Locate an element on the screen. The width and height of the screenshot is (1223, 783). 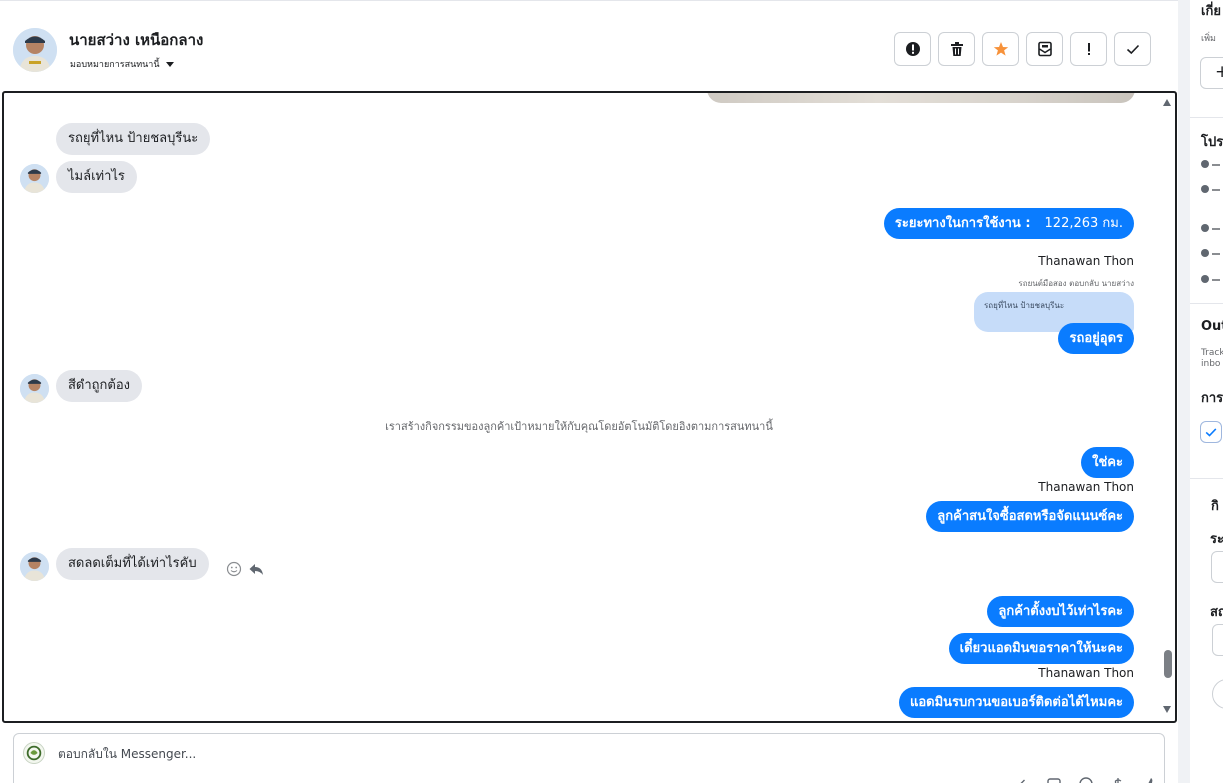
conversation-header: นายสว่าง เหนือกลาง มอบหมายการสนทนานี้ is located at coordinates (589, 46).